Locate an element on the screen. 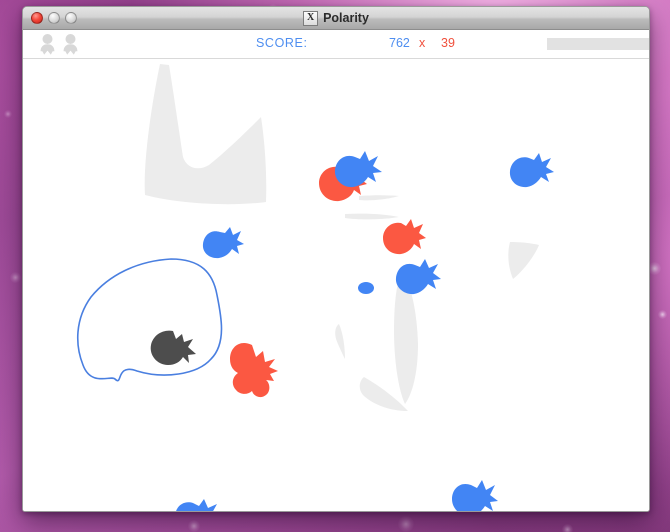 Image resolution: width=670 pixels, height=532 pixels. close-button is located at coordinates (37, 18).